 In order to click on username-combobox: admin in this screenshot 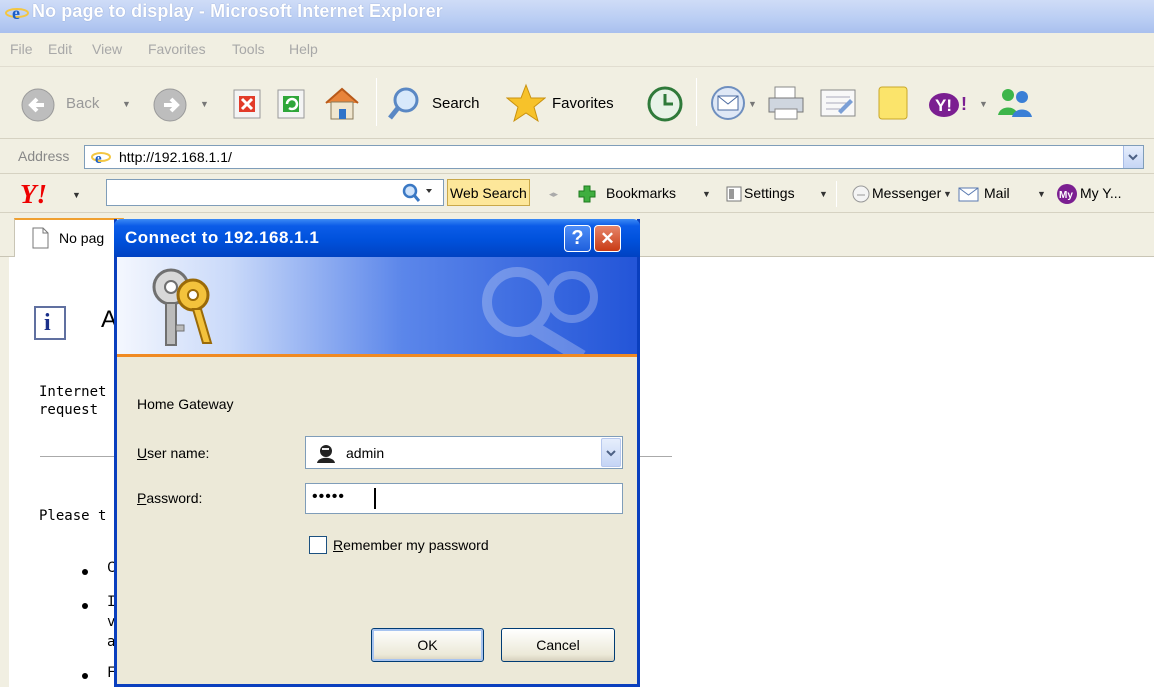, I will do `click(464, 452)`.